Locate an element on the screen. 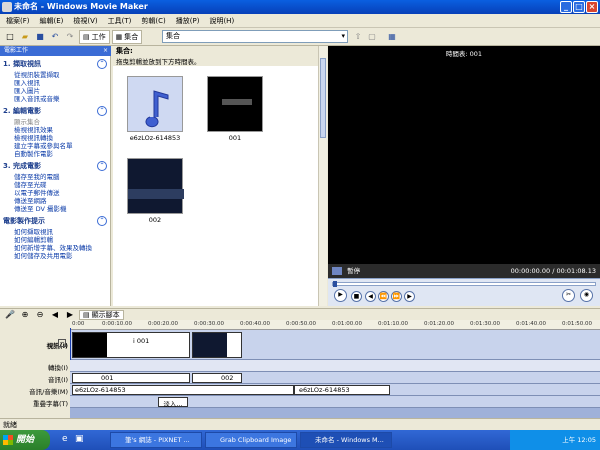  section-title: 電影製作提示 is located at coordinates (24, 221).